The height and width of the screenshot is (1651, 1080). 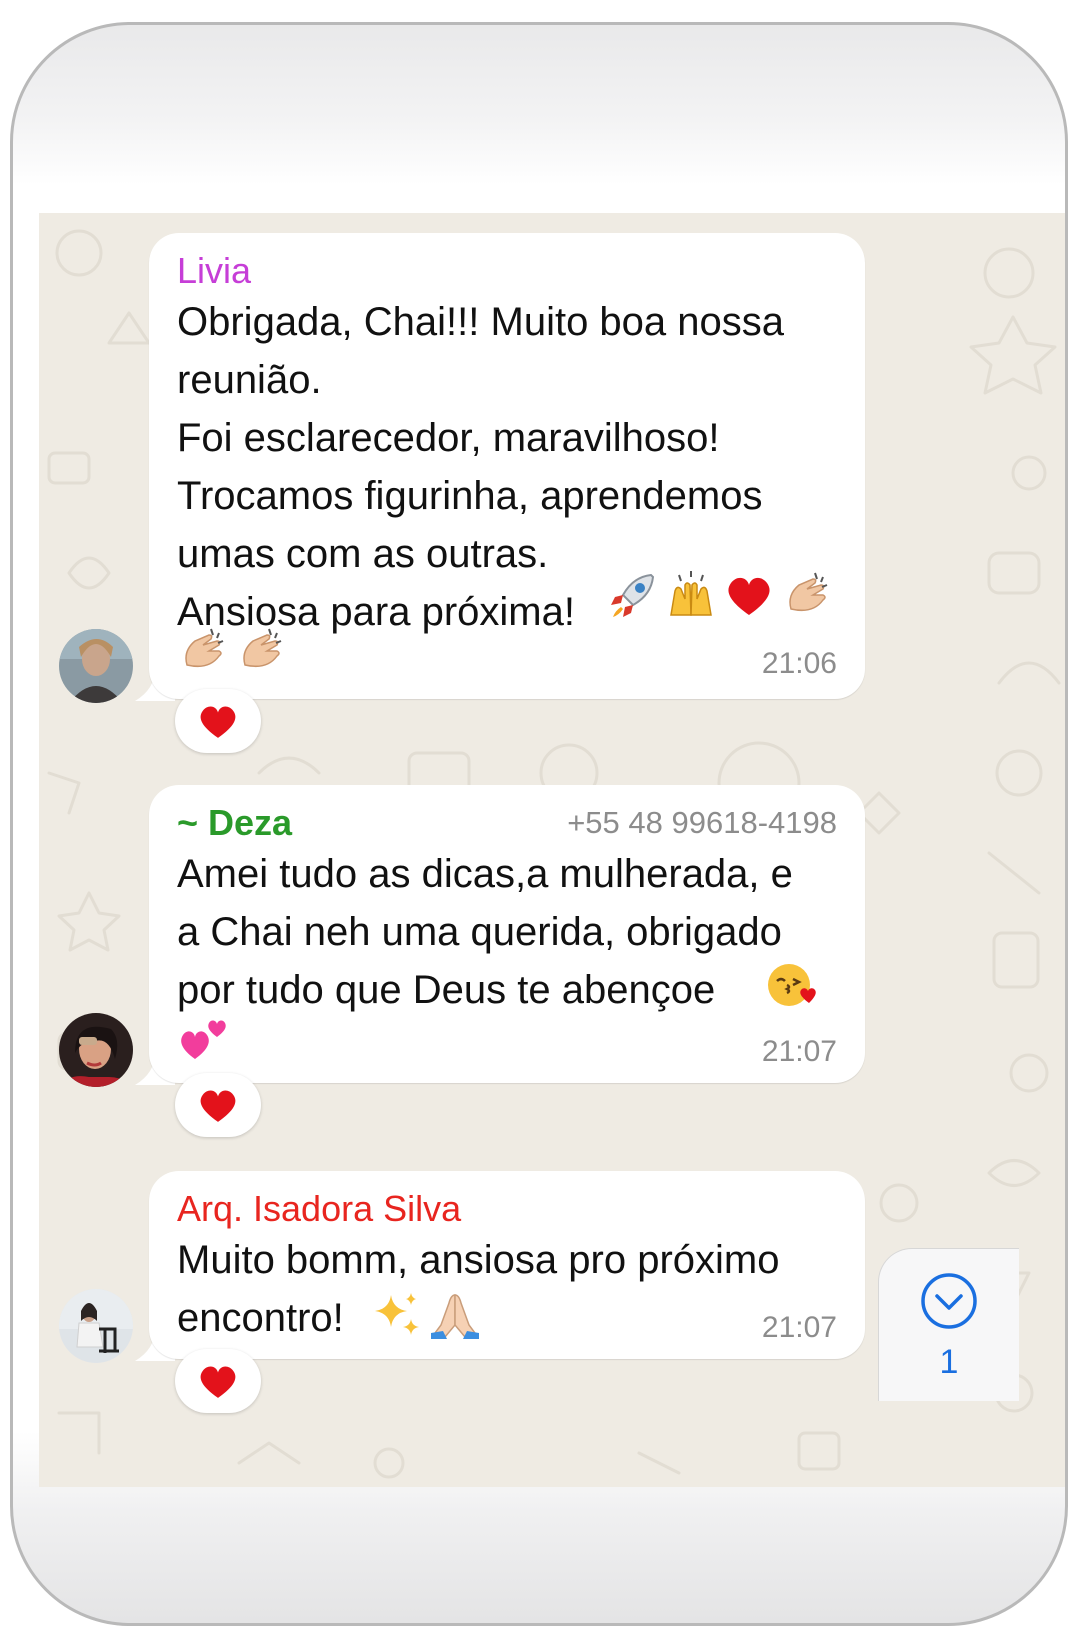 What do you see at coordinates (455, 1316) in the screenshot?
I see `folded-hands-emoji` at bounding box center [455, 1316].